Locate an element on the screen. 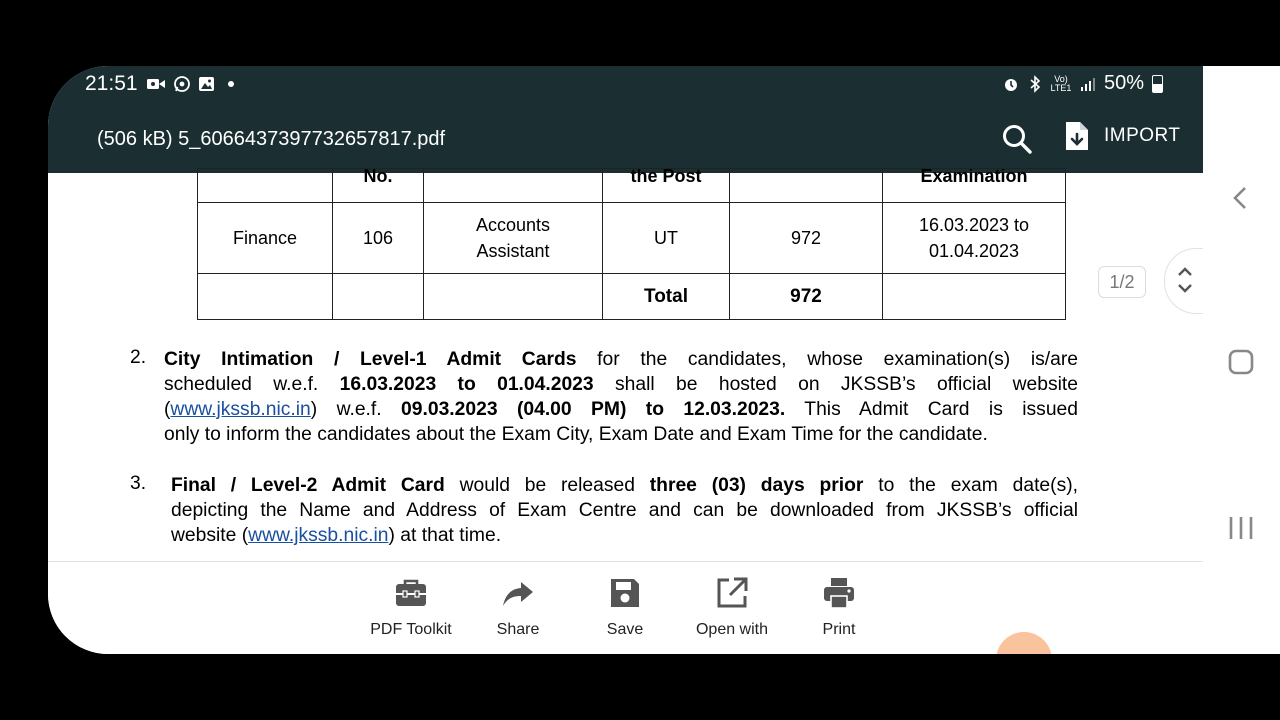  table-header-row: No. the Post Examination is located at coordinates (631, 185).